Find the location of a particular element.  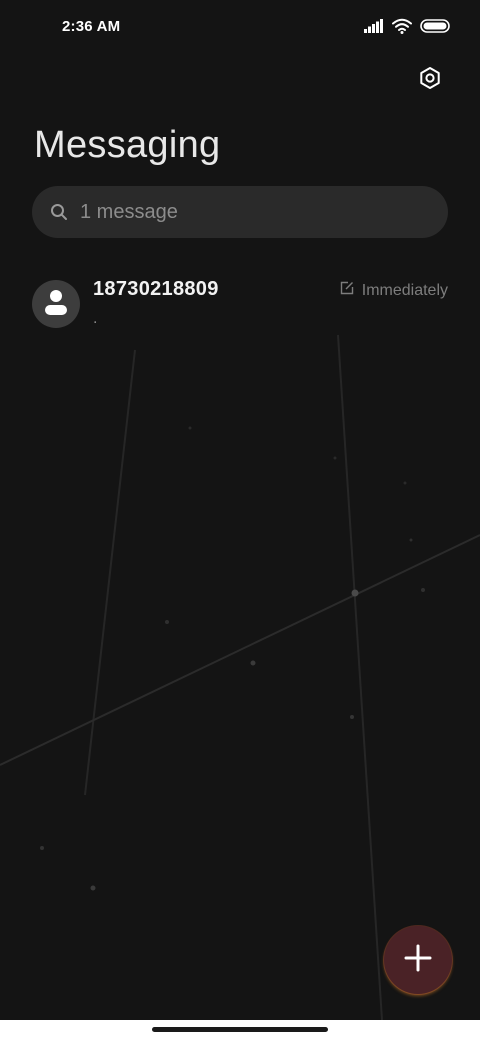

battery-icon is located at coordinates (435, 28).